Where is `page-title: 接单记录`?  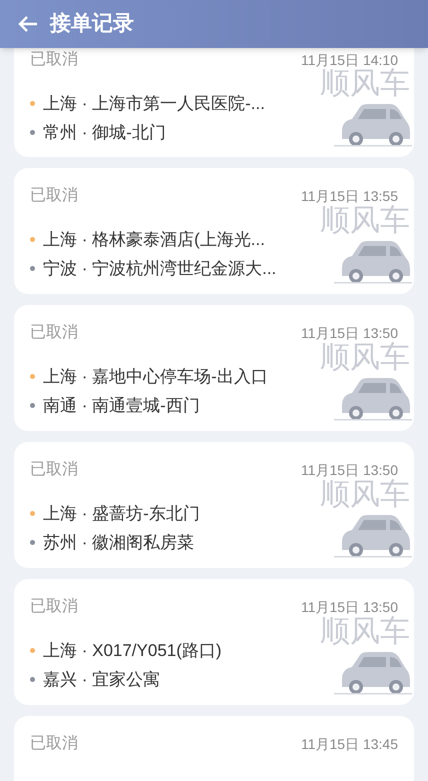 page-title: 接单记录 is located at coordinates (92, 24).